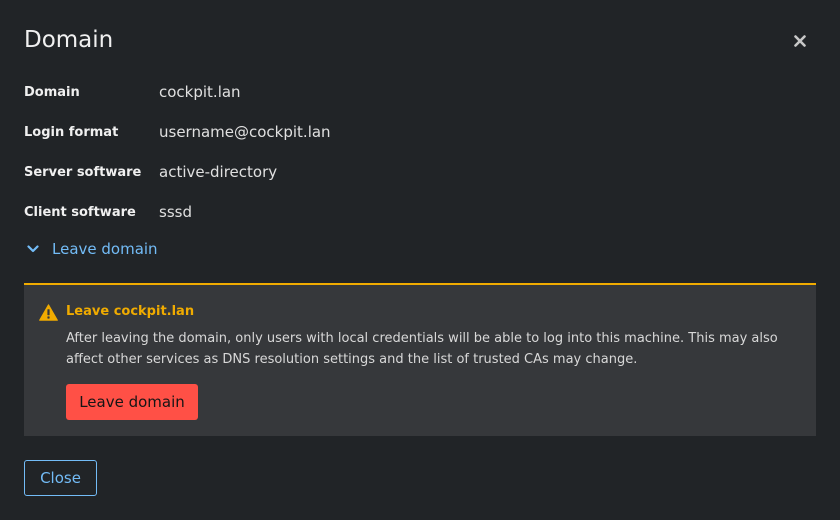 This screenshot has width=840, height=520. I want to click on detail-value: active-directory, so click(218, 172).